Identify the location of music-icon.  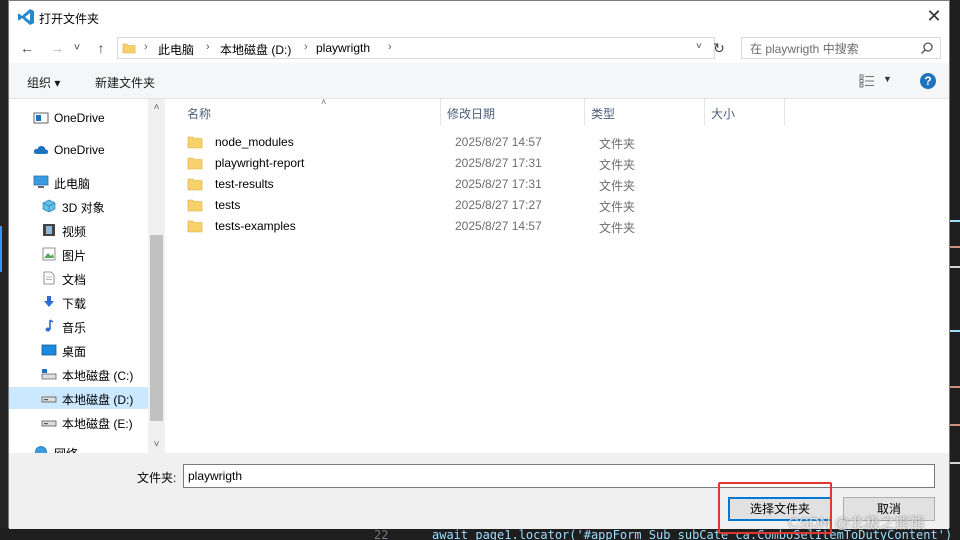
(49, 325).